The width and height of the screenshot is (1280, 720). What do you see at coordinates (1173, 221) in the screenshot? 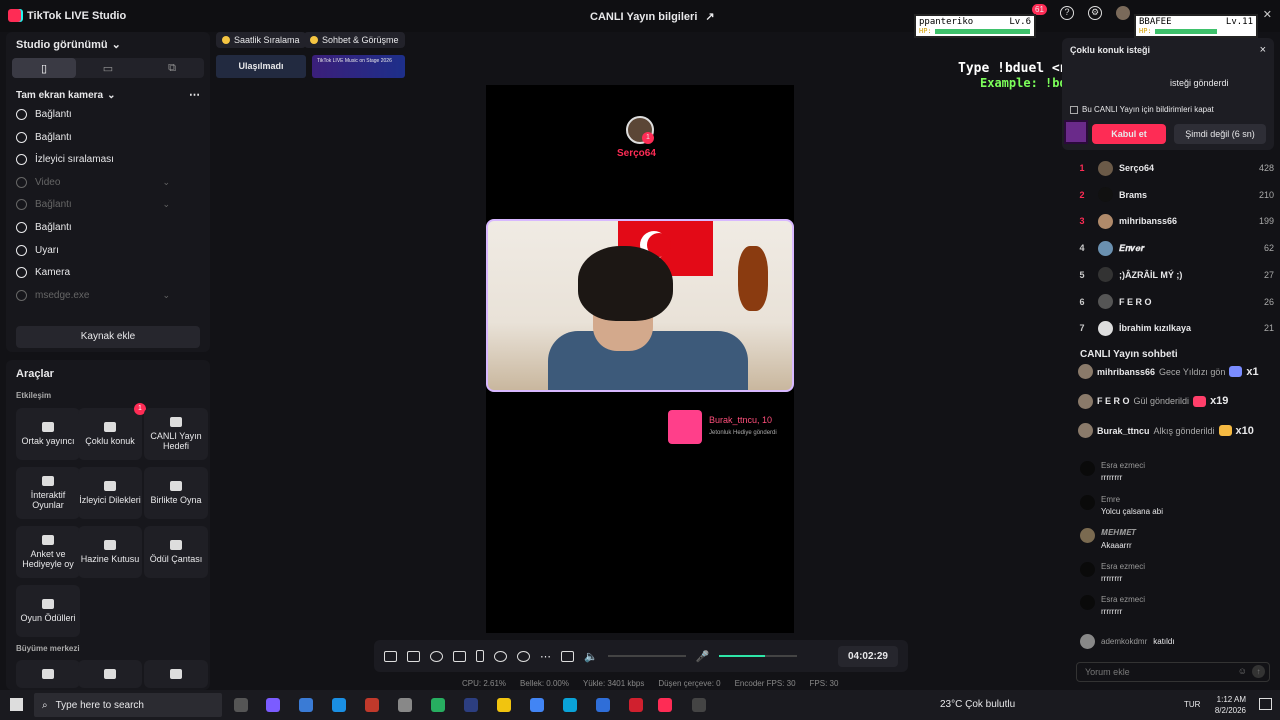
I see `ranking-row: 3 mihribanss66 199` at bounding box center [1173, 221].